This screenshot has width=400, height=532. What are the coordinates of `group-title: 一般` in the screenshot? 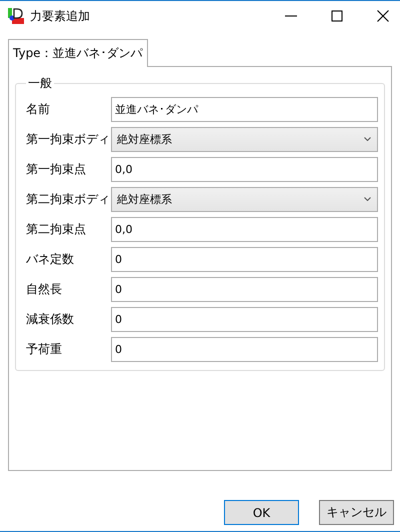 It's located at (40, 83).